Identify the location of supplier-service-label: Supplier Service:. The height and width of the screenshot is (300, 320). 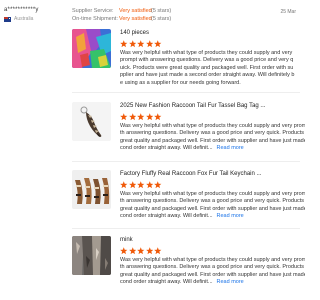
(93, 11).